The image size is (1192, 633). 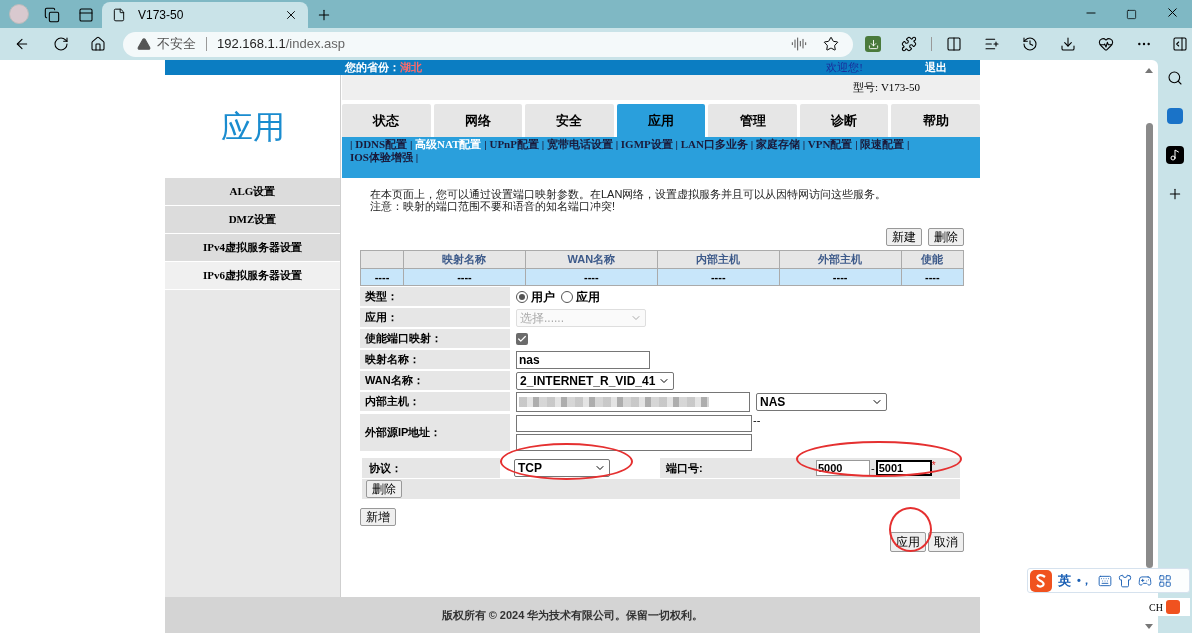 I want to click on action-button: 应用, so click(x=908, y=542).